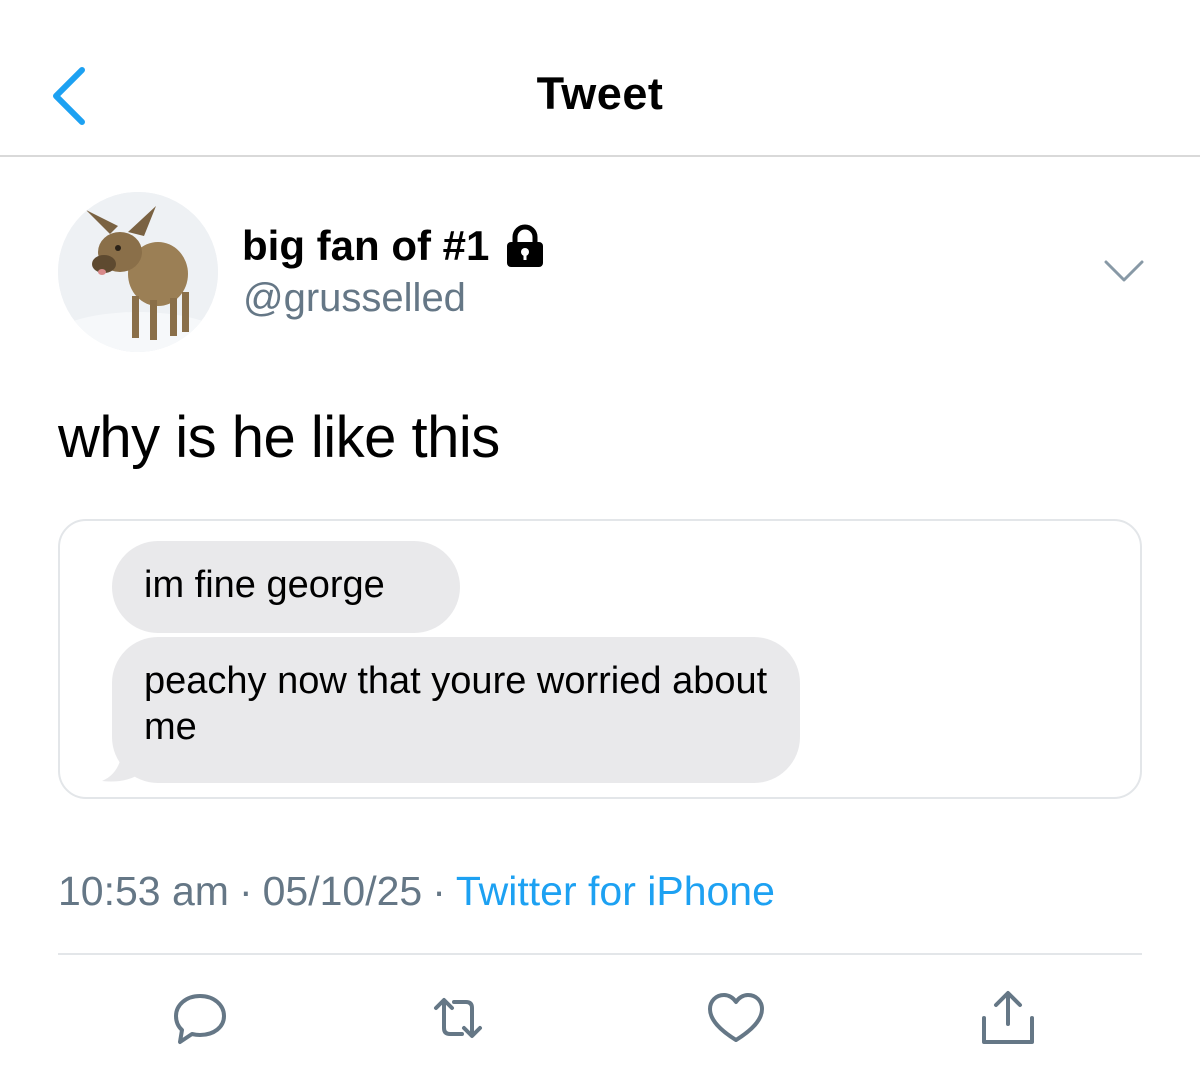 The height and width of the screenshot is (1078, 1200). Describe the element at coordinates (342, 891) in the screenshot. I see `tweet-date: 05/10/25` at that location.